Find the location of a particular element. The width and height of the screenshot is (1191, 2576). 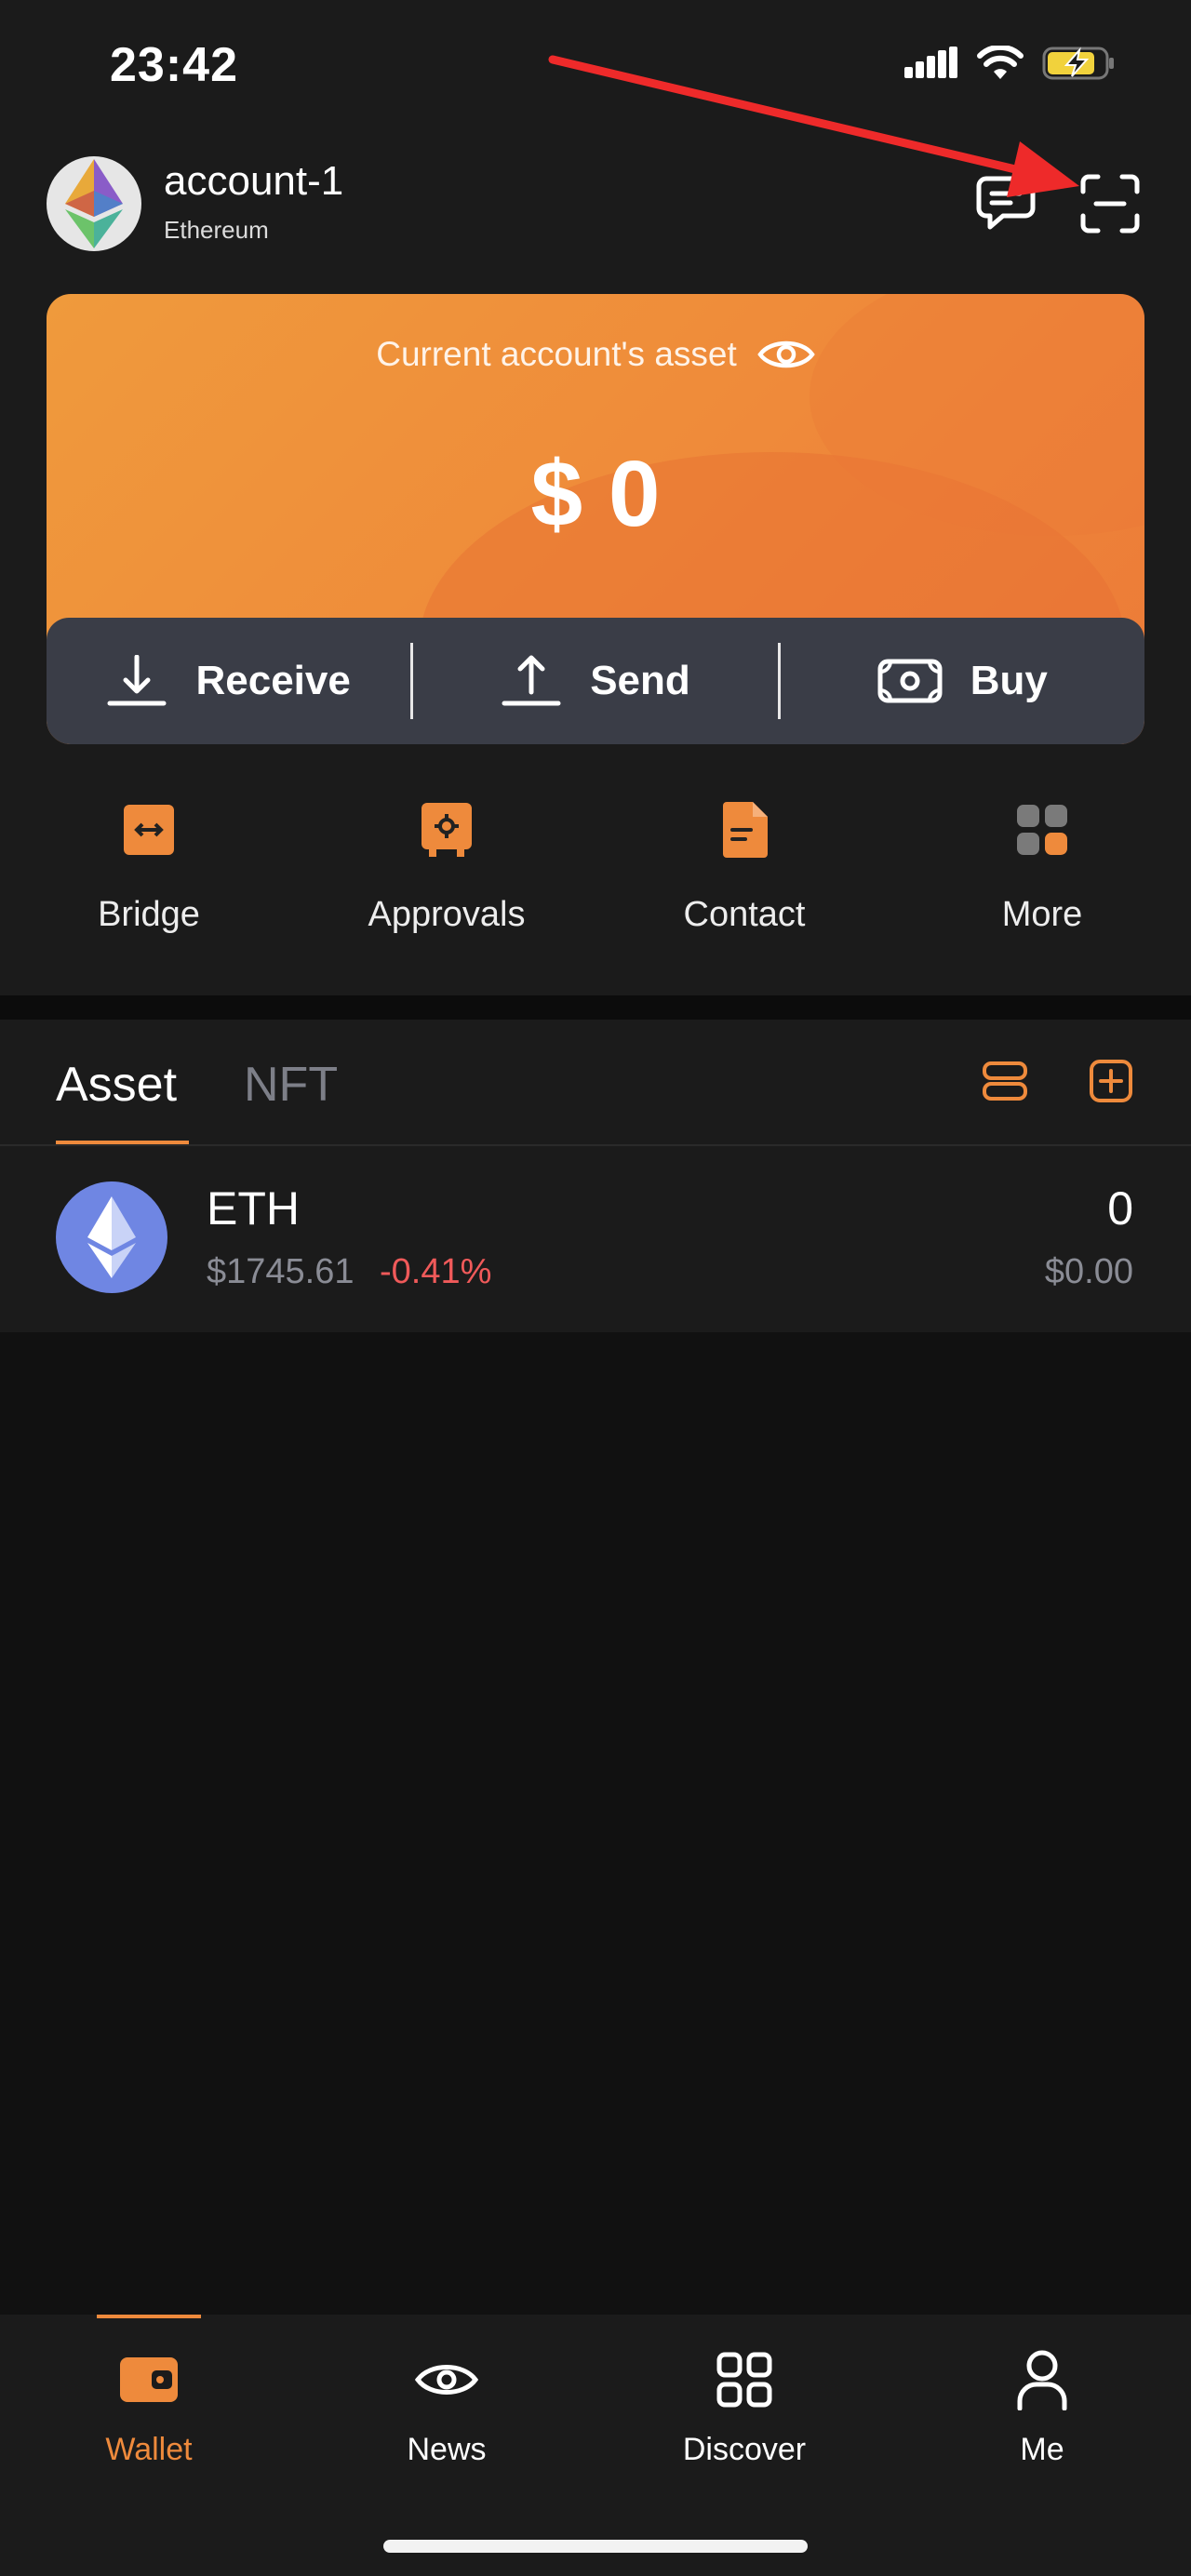

quick-action-label: Contact is located at coordinates (744, 914).